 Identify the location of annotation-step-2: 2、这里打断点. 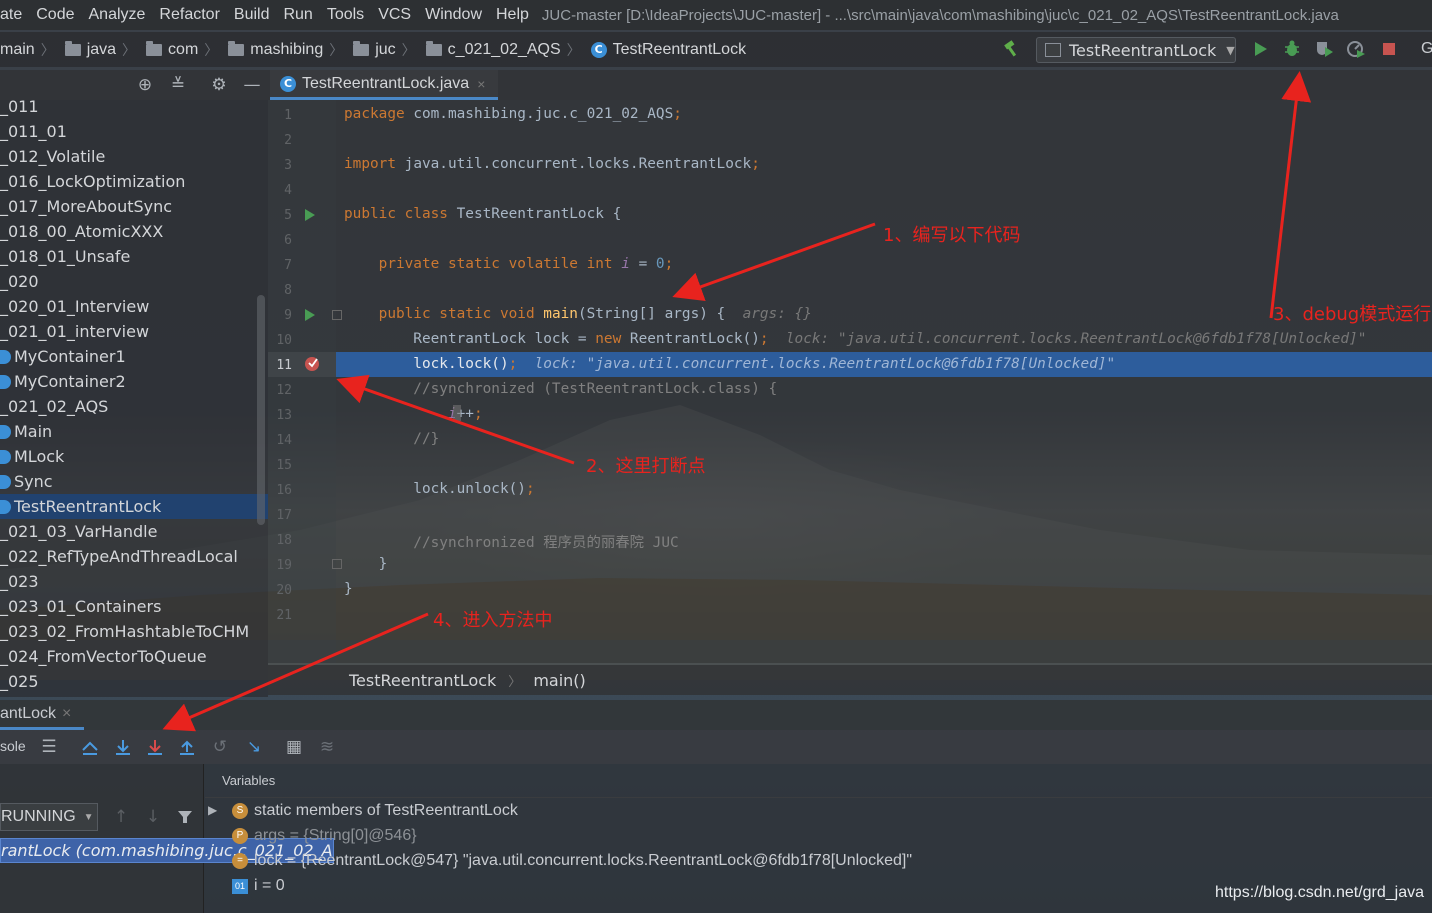
(646, 466).